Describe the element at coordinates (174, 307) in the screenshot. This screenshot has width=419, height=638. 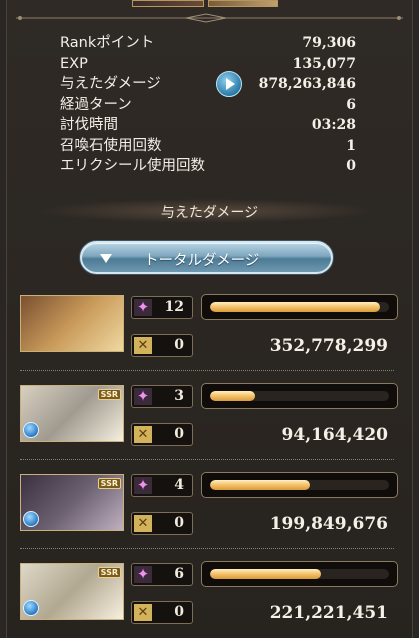
I see `attack-count-value: 12` at that location.